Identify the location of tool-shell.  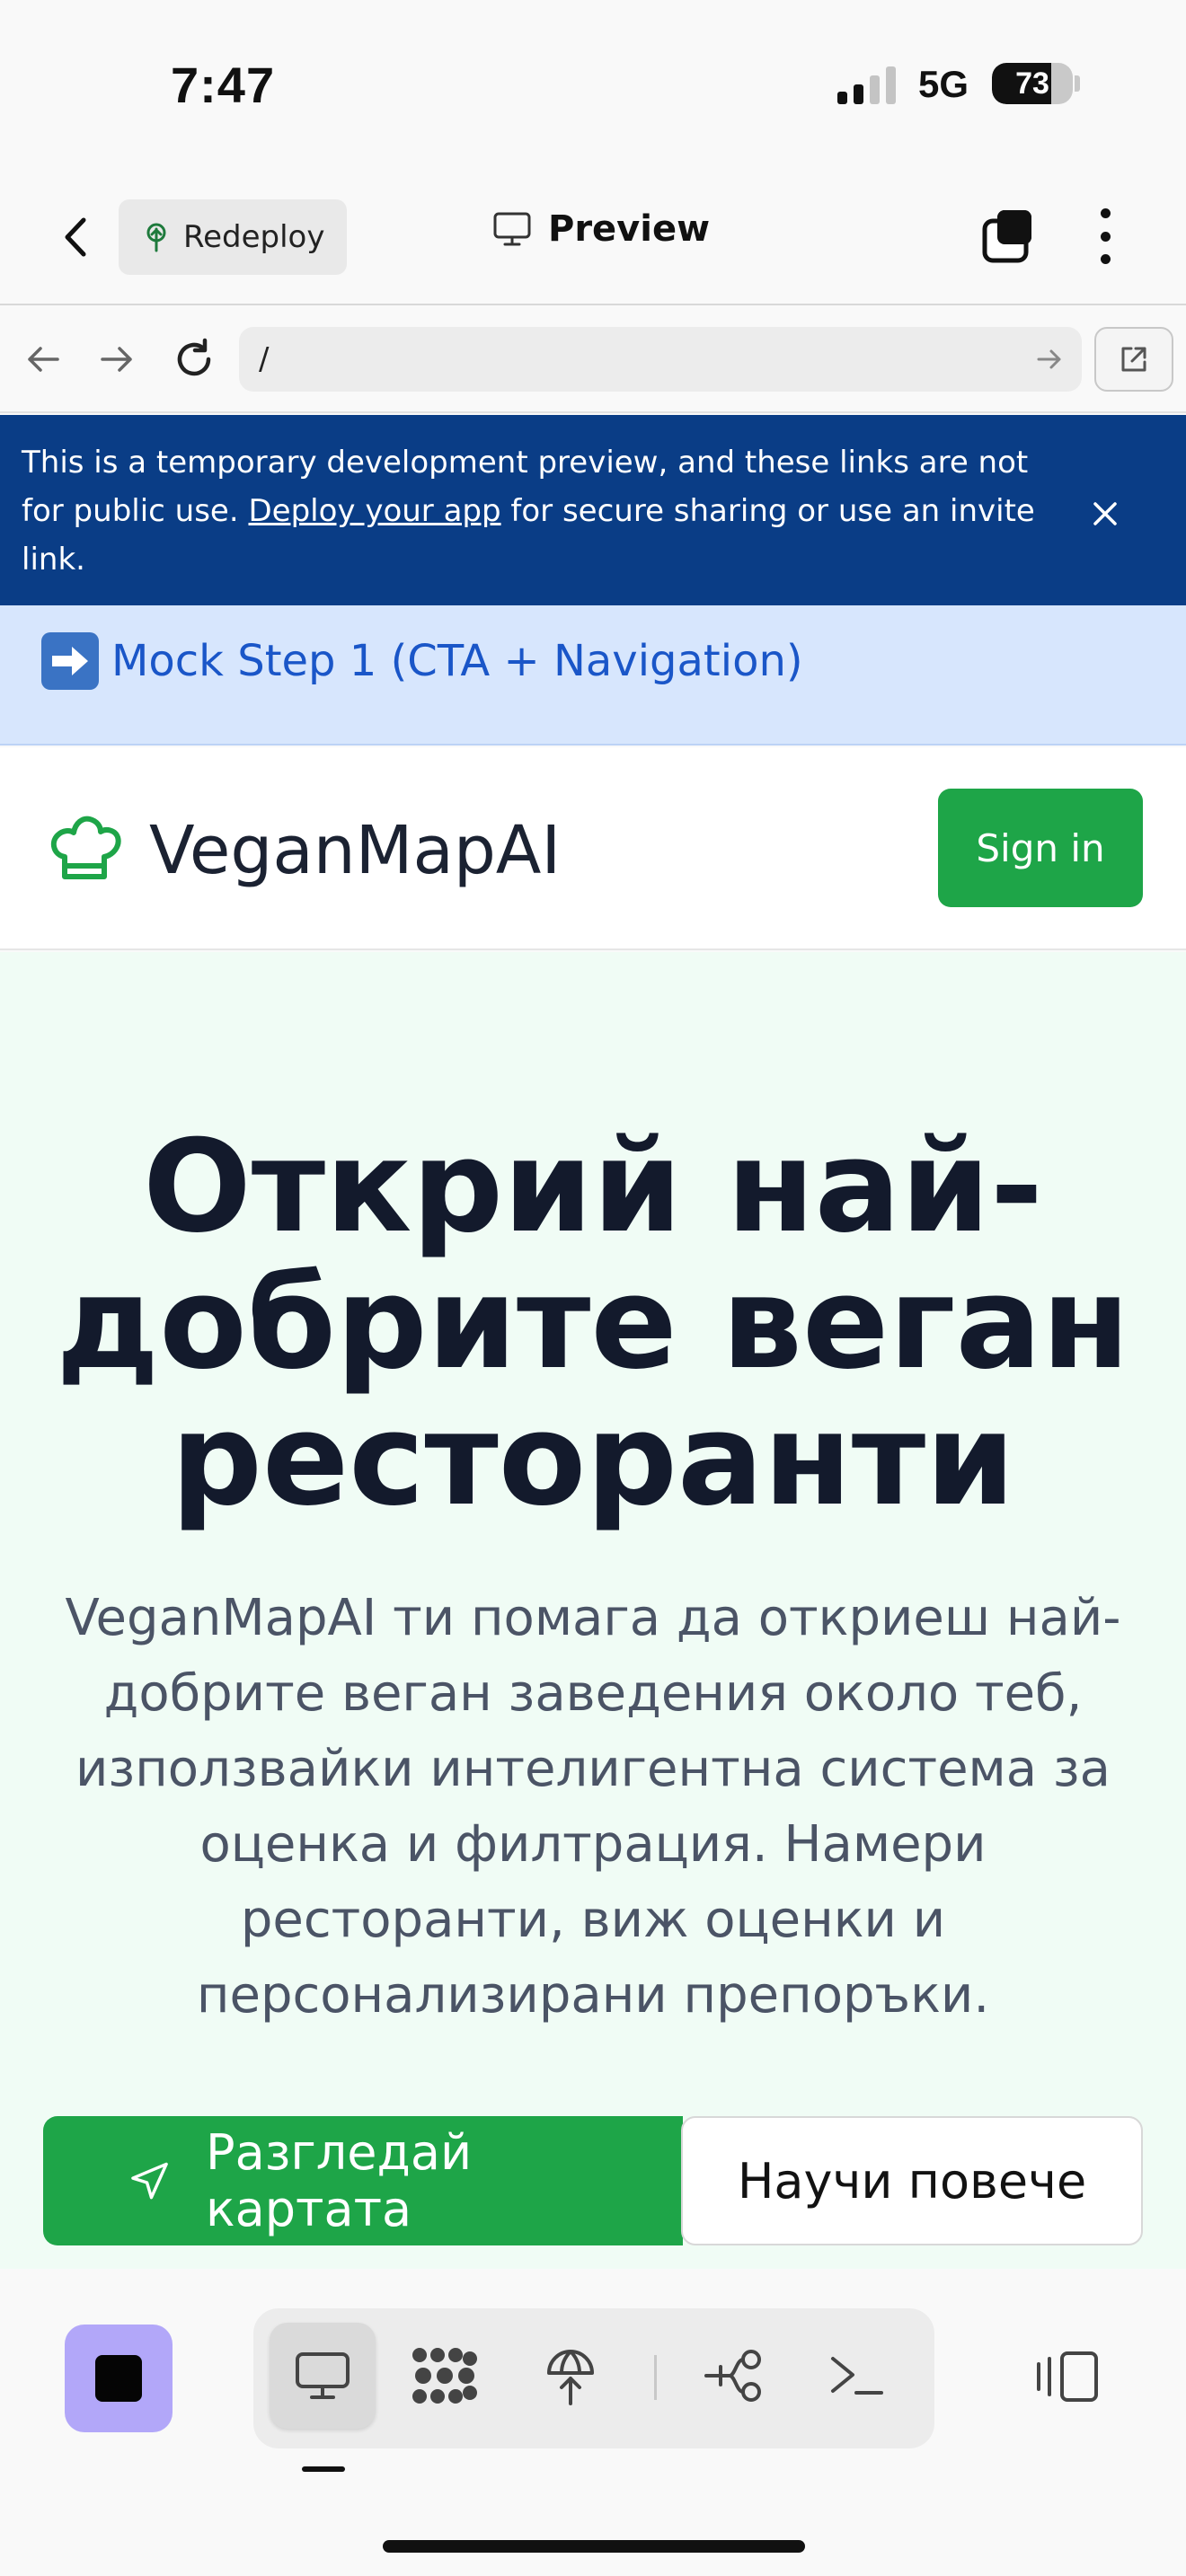
(856, 2376).